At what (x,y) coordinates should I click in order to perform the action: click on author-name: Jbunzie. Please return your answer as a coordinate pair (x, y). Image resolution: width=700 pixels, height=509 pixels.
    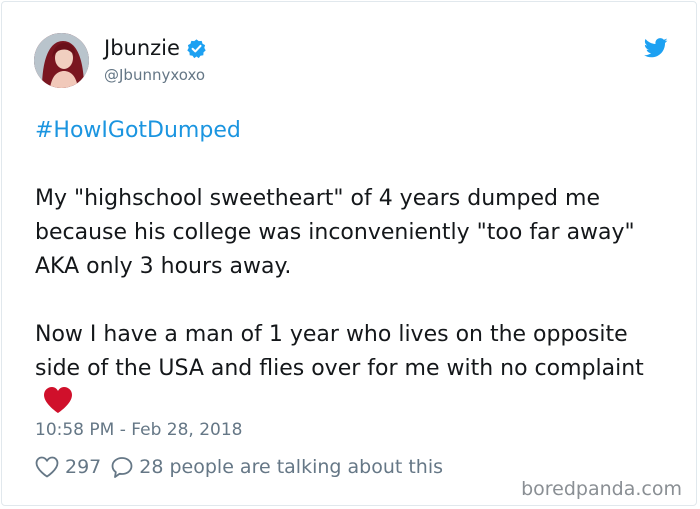
    Looking at the image, I should click on (142, 48).